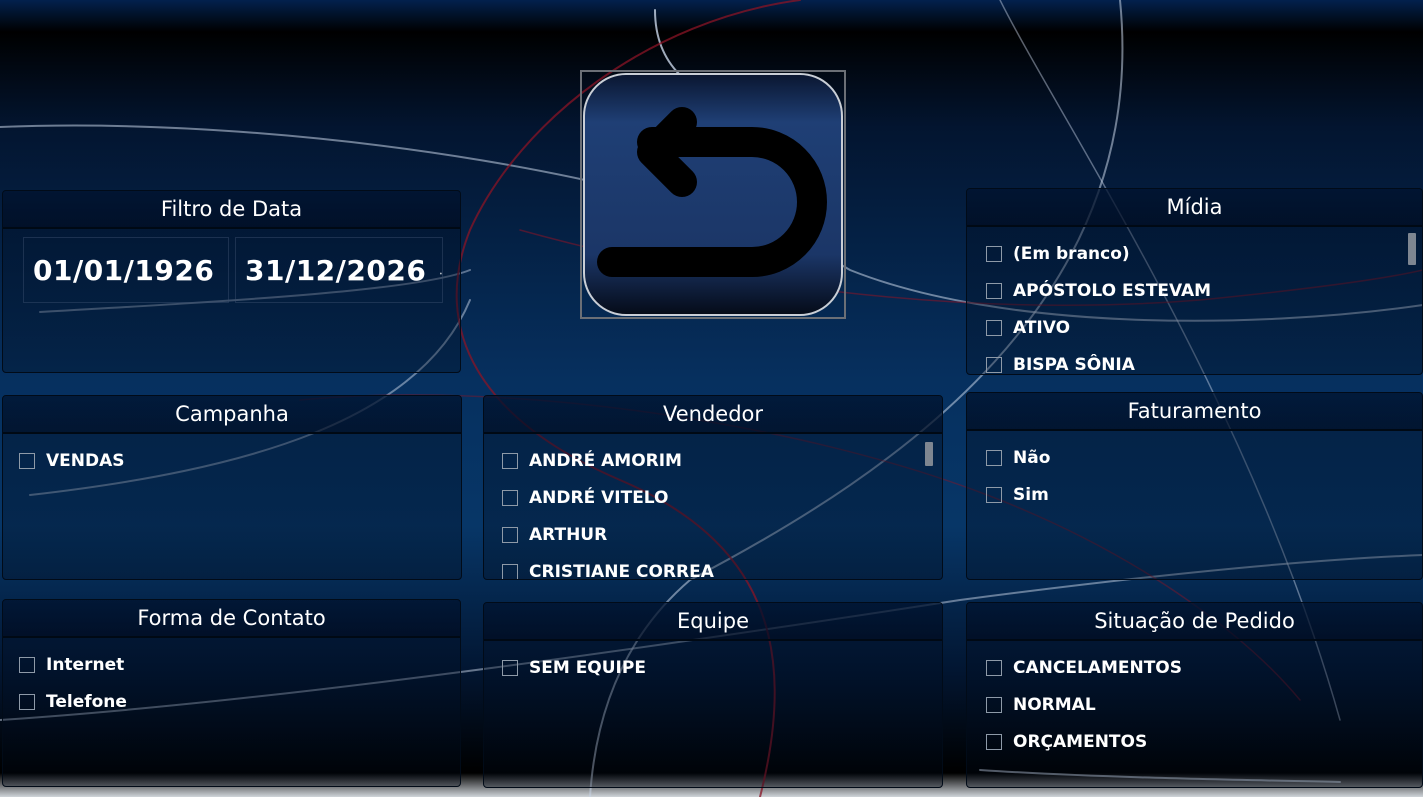 The image size is (1423, 797). Describe the element at coordinates (1054, 704) in the screenshot. I see `item-label: NORMAL` at that location.